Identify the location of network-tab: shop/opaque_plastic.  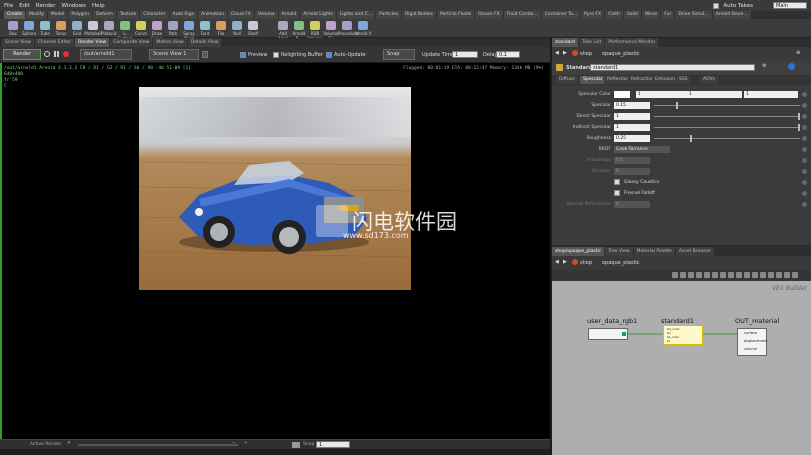
(578, 251).